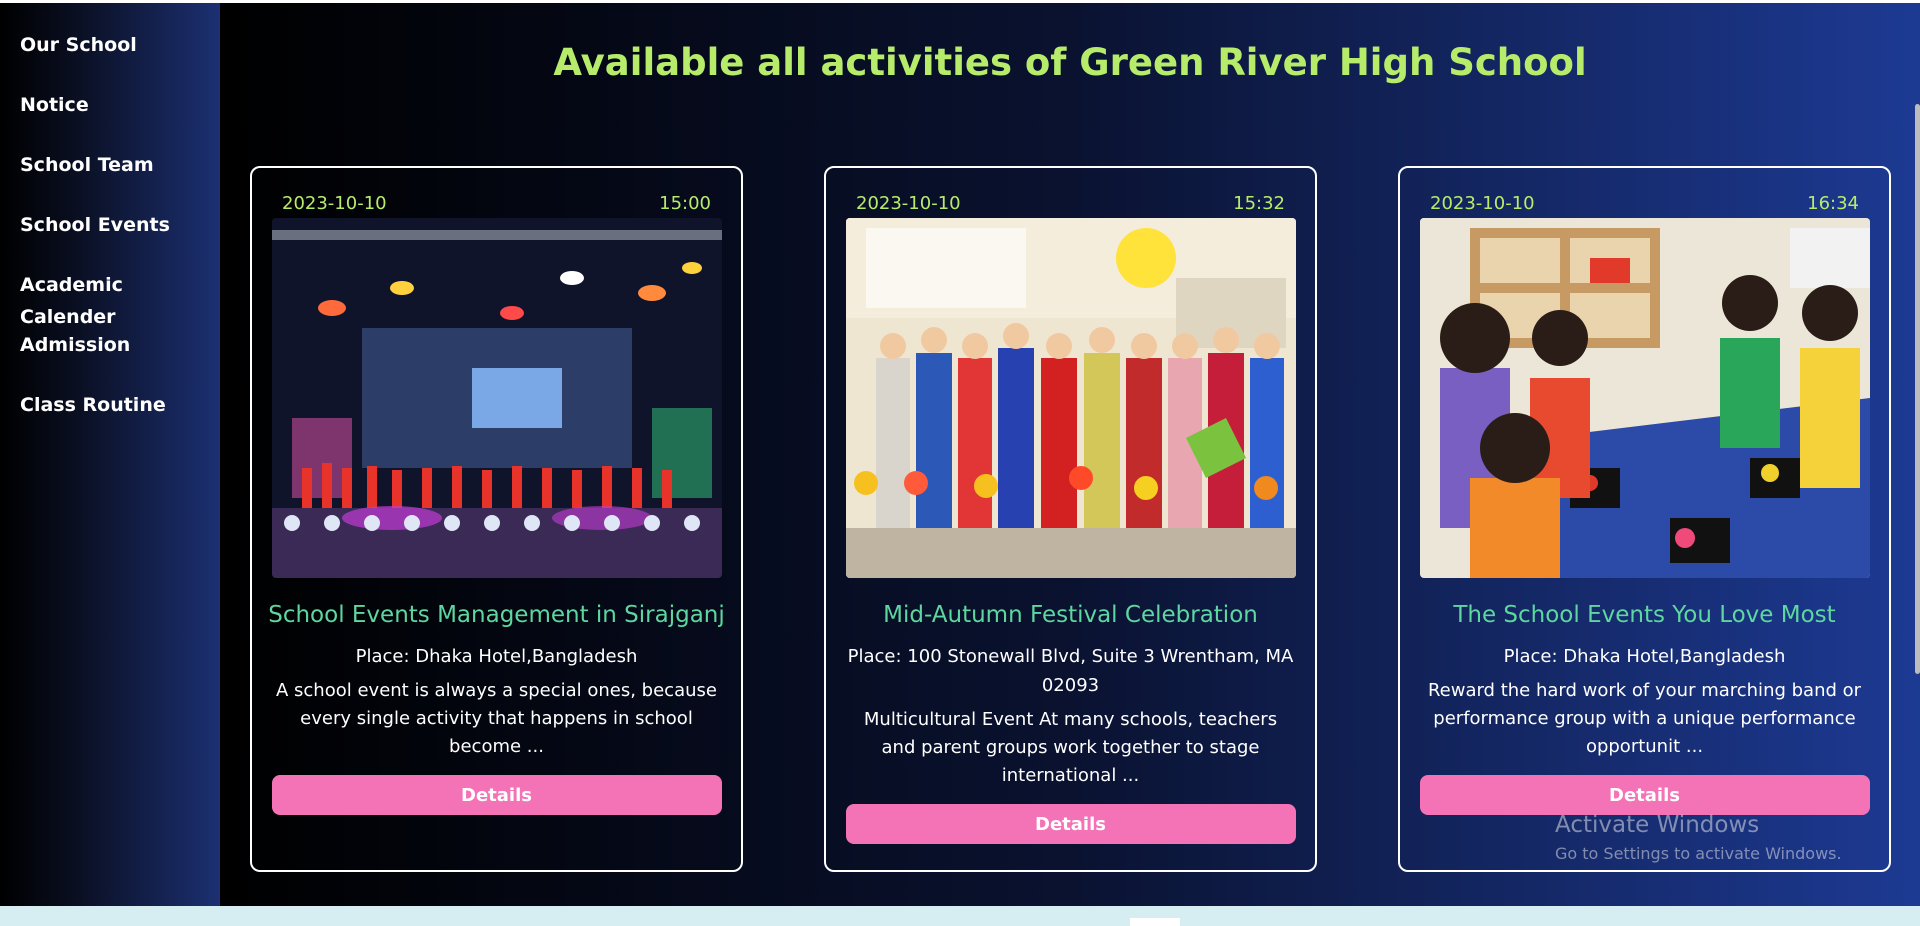 The image size is (1920, 926). What do you see at coordinates (110, 239) in the screenshot?
I see `sidebar-item-school-events: School Events` at bounding box center [110, 239].